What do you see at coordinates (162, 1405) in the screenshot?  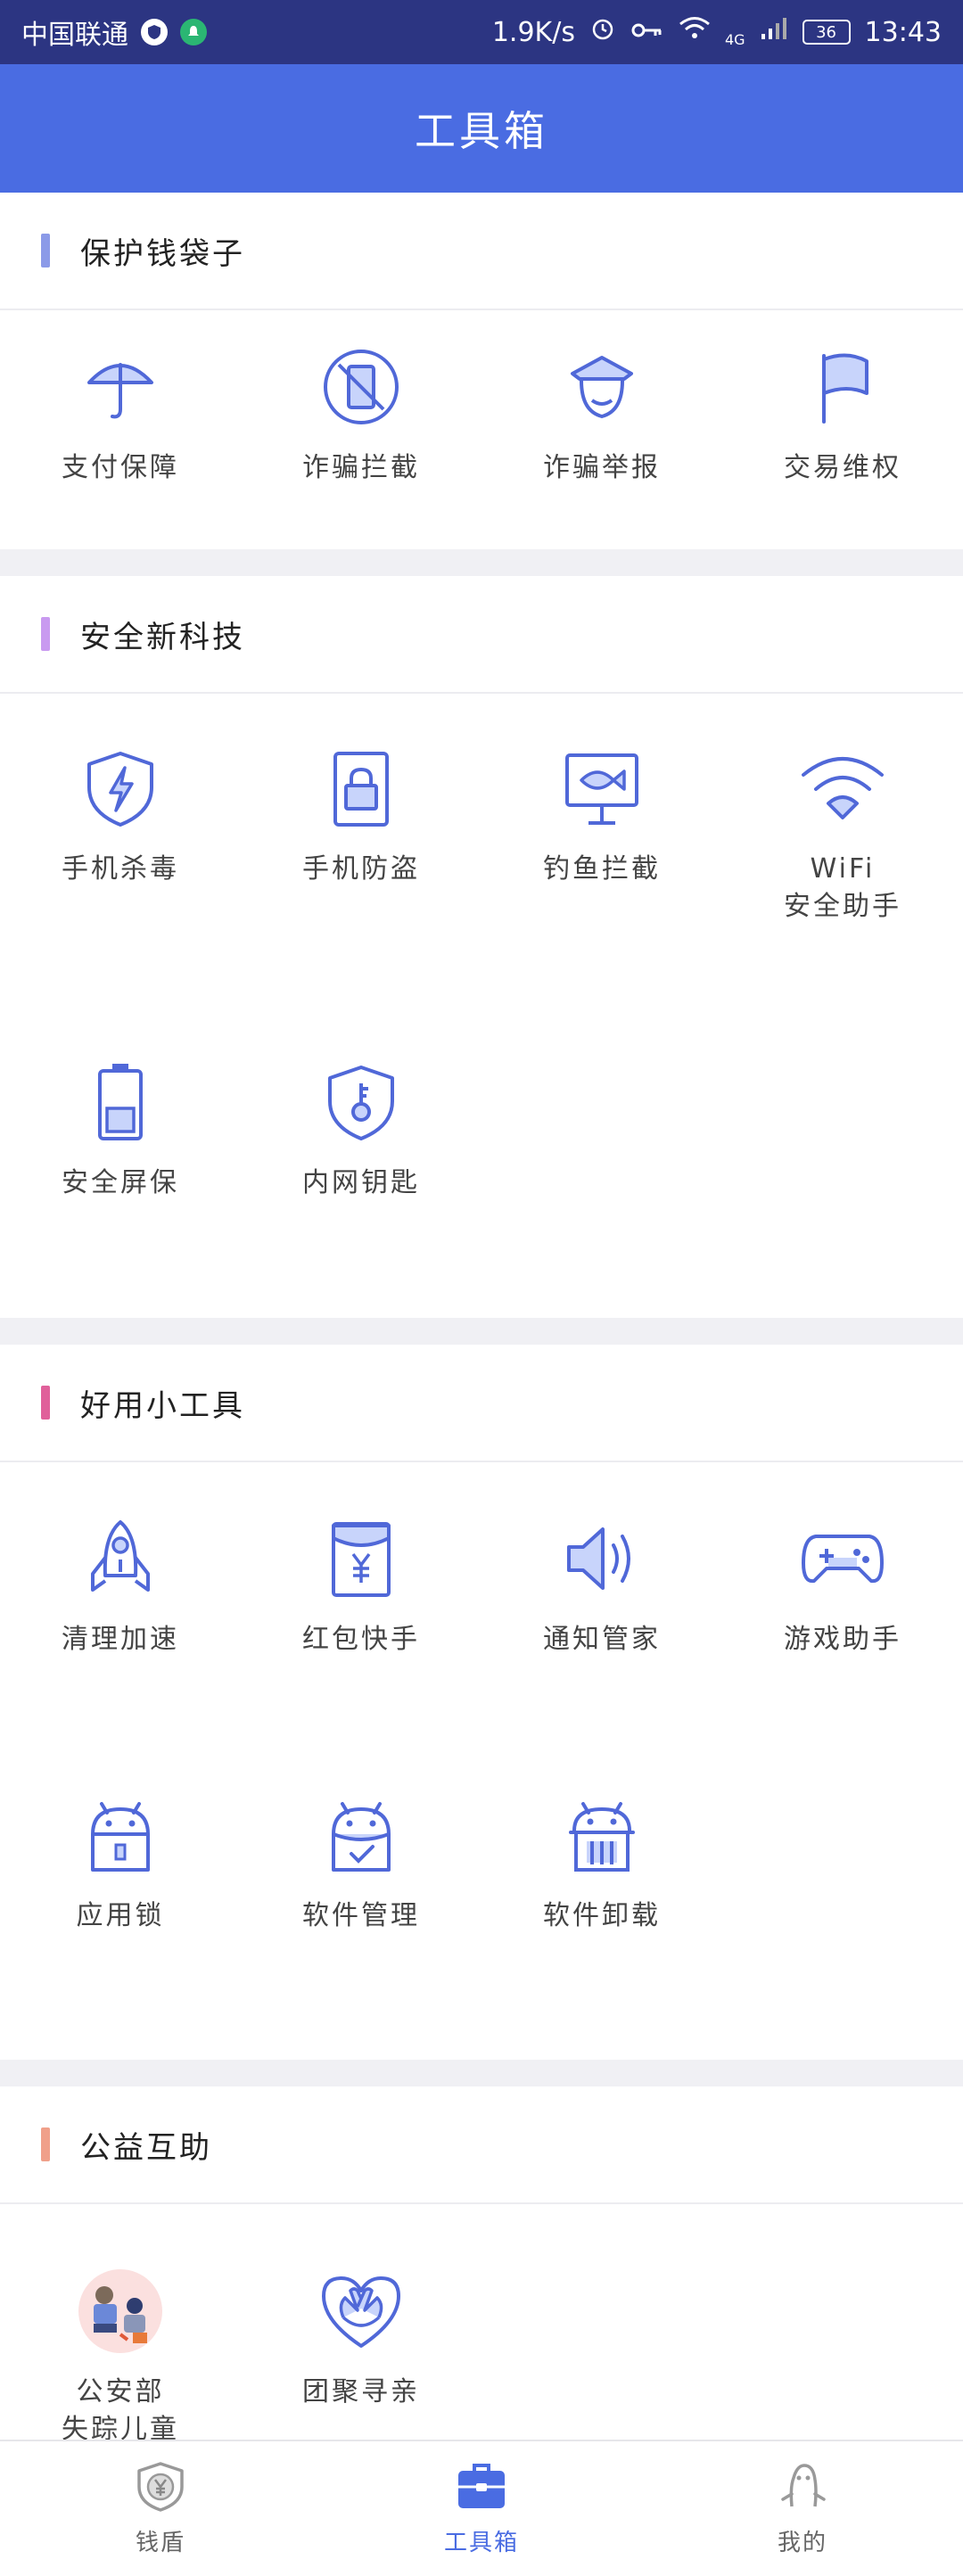 I see `section-title: 好用小工具` at bounding box center [162, 1405].